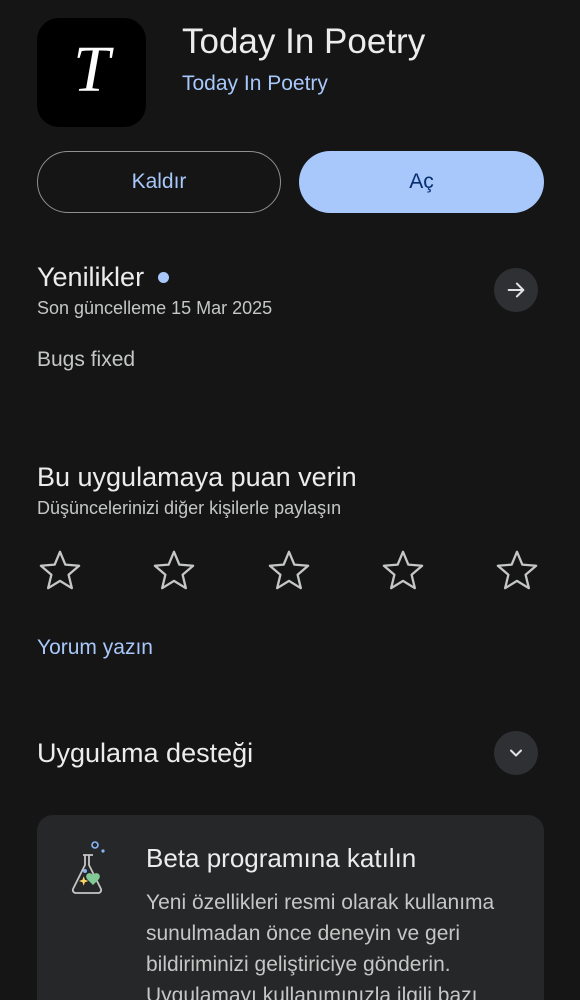 The image size is (580, 1000). What do you see at coordinates (164, 277) in the screenshot?
I see `new-indicator-dot` at bounding box center [164, 277].